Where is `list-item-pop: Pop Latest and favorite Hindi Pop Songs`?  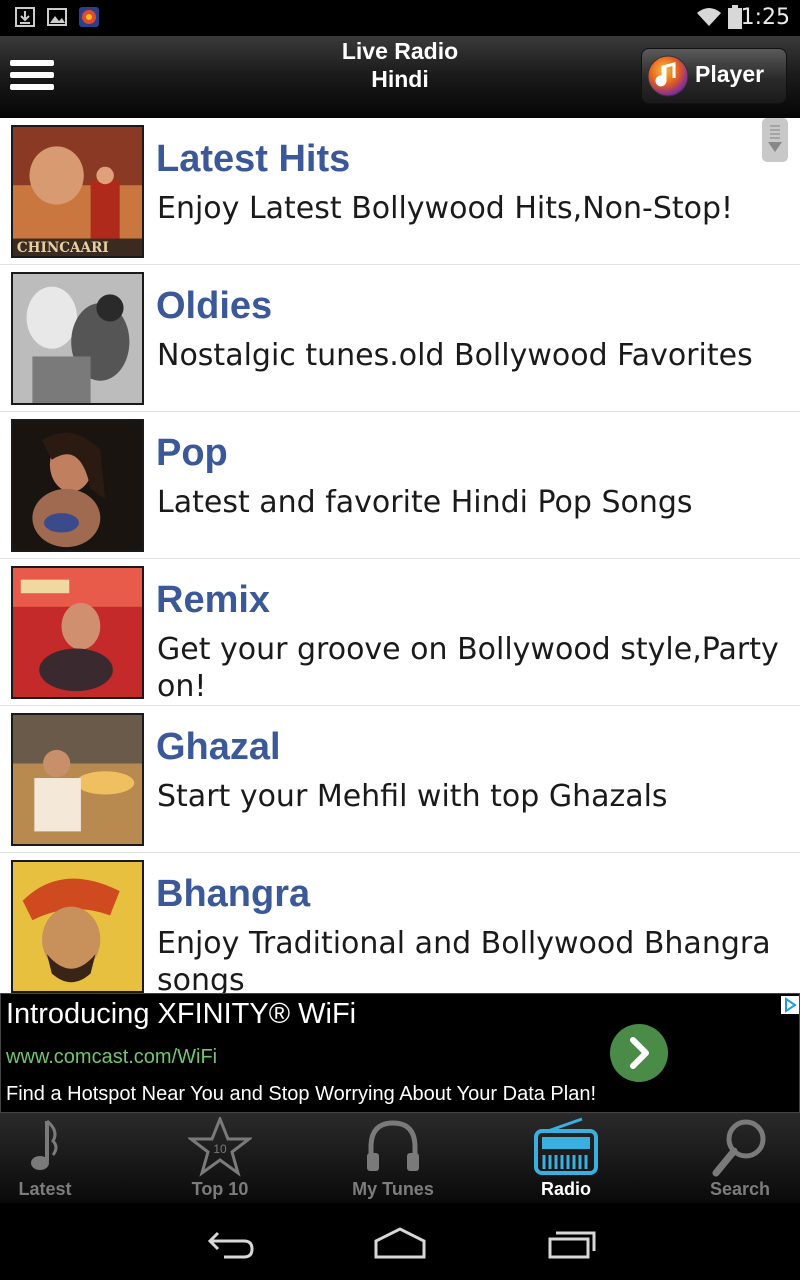
list-item-pop: Pop Latest and favorite Hindi Pop Songs is located at coordinates (400, 485).